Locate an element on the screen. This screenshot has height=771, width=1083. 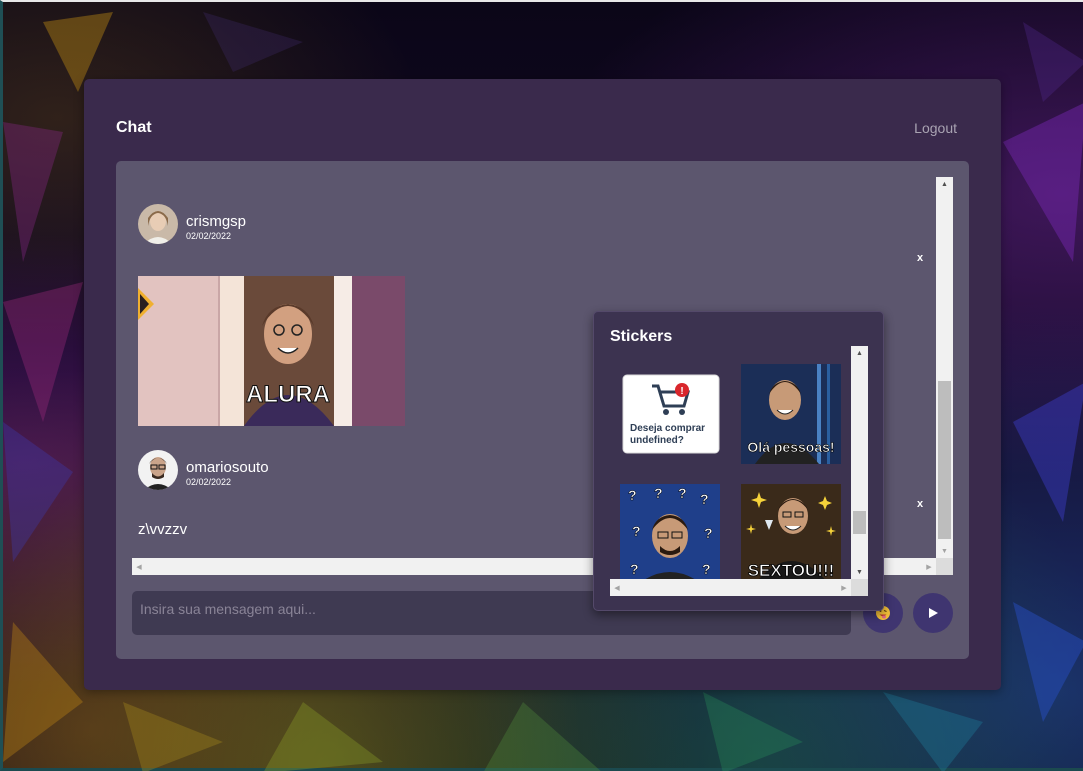
message-username: crismgsp is located at coordinates (216, 221).